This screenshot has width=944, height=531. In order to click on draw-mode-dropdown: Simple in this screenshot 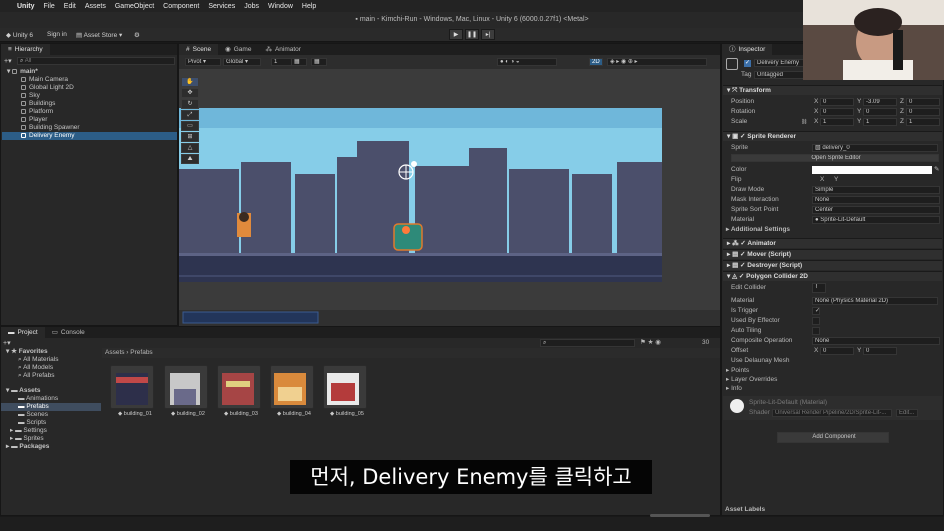, I will do `click(876, 190)`.